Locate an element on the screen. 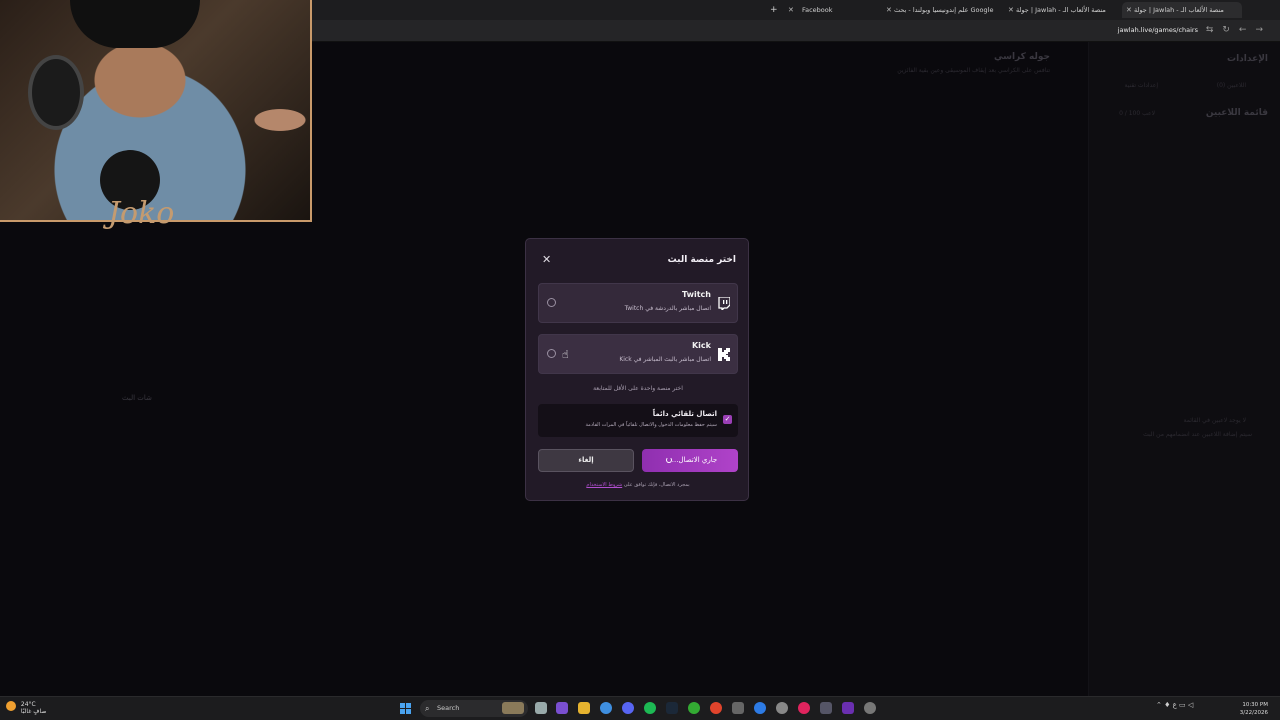 The image size is (1280, 720). players-count: 0 / 100 لاعب is located at coordinates (1137, 113).